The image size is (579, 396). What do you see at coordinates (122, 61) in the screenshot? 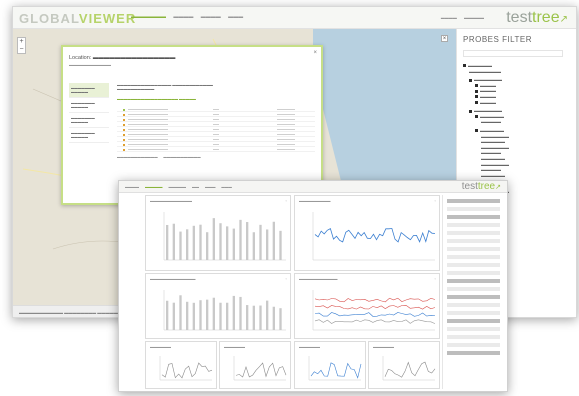
I see `popup-header: Location: ▬▬▬▬▬▬▬▬▬▬▬▬▬▬▬ ▬▬▬▬▬▬▬▬▬▬▬▬` at bounding box center [122, 61].